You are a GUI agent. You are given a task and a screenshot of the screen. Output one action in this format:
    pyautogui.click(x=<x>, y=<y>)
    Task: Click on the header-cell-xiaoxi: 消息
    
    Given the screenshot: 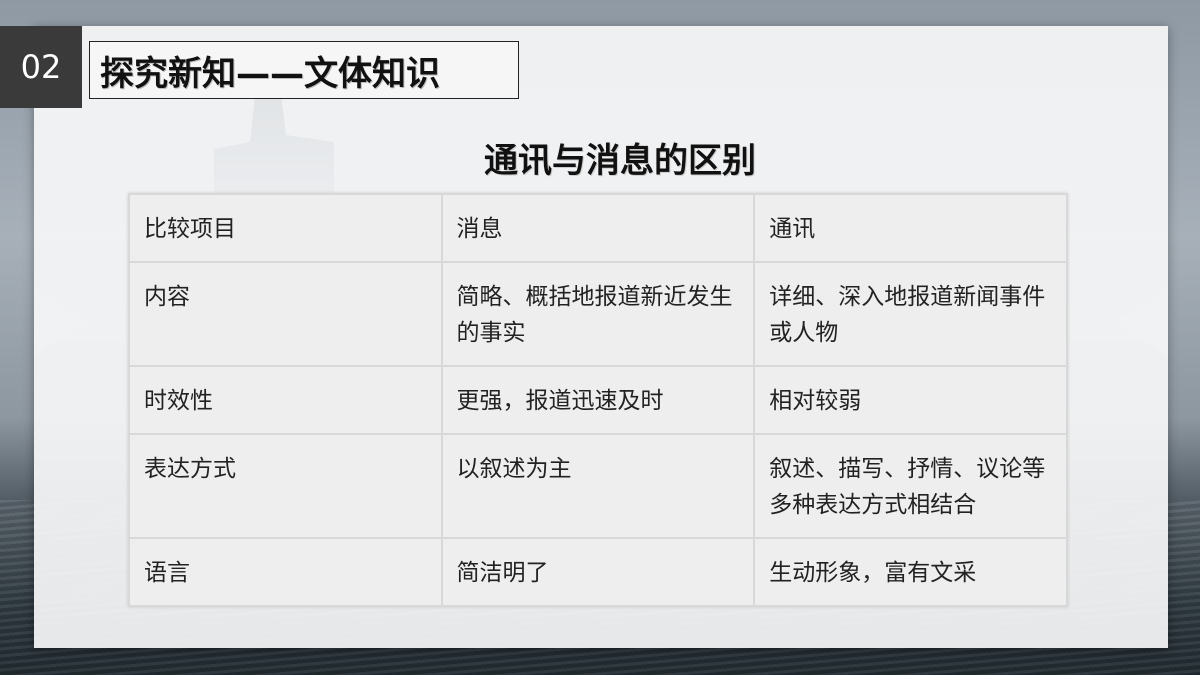 What is the action you would take?
    pyautogui.click(x=598, y=228)
    